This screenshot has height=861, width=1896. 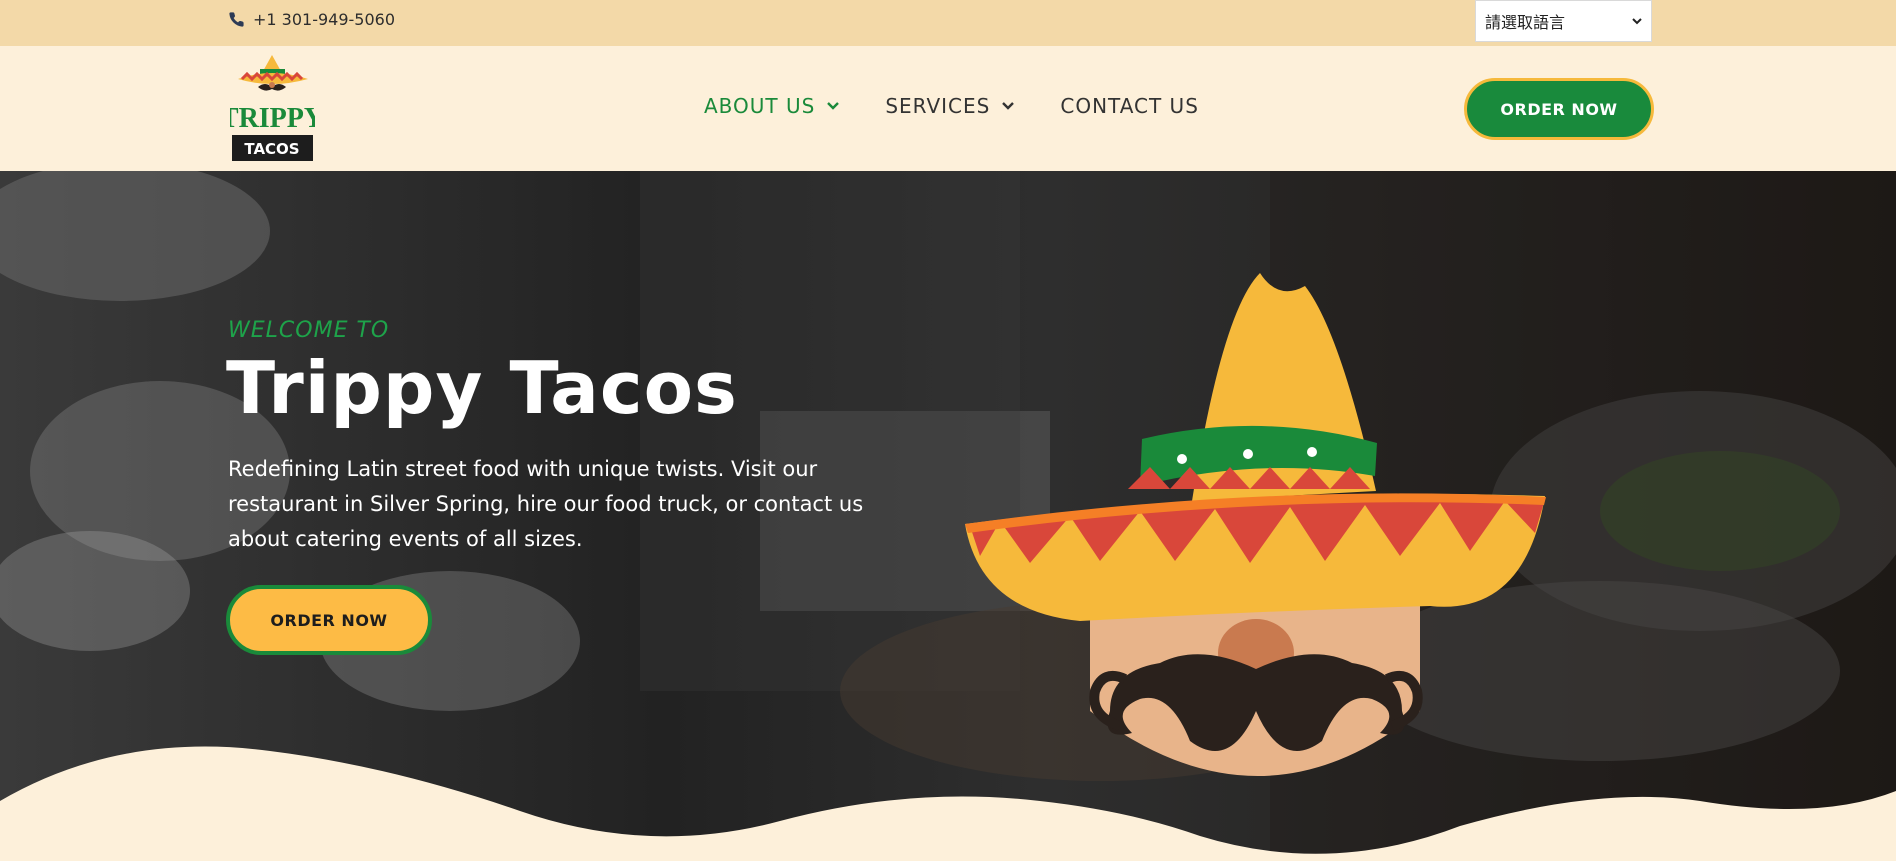 I want to click on hero-wave-divider, so click(x=948, y=803).